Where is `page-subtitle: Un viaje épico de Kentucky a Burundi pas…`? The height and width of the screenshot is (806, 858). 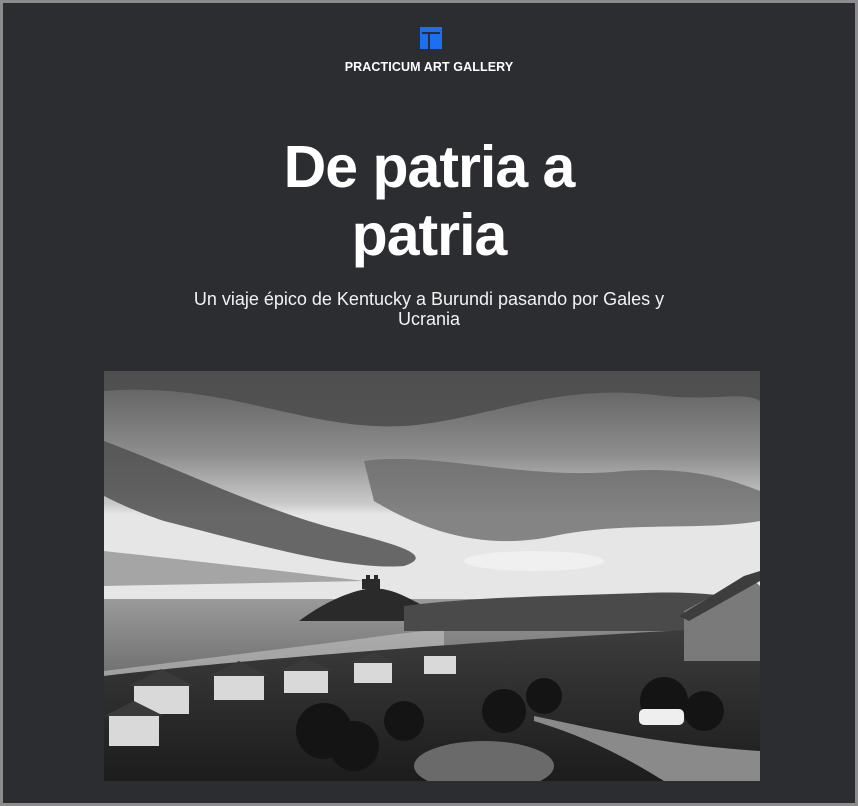 page-subtitle: Un viaje épico de Kentucky a Burundi pas… is located at coordinates (429, 309).